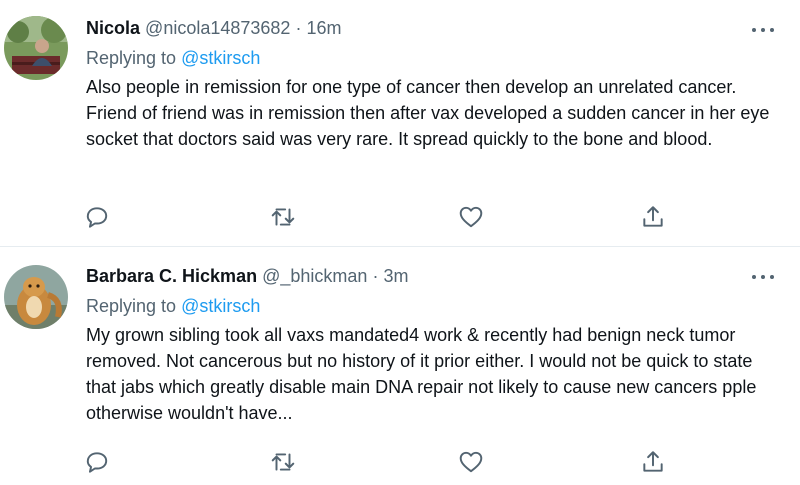 The width and height of the screenshot is (800, 485). Describe the element at coordinates (395, 276) in the screenshot. I see `timestamp: 3m` at that location.